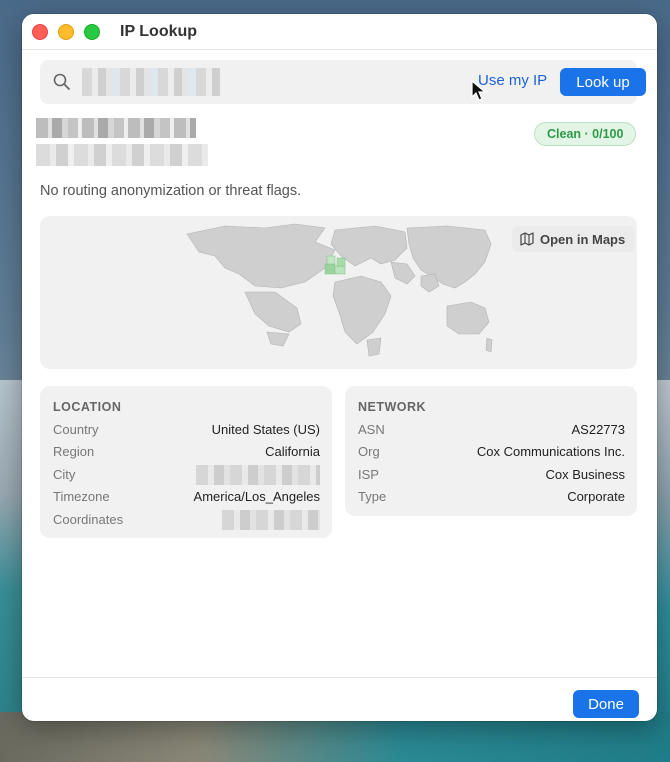 The width and height of the screenshot is (670, 762). I want to click on row-label: Org, so click(369, 451).